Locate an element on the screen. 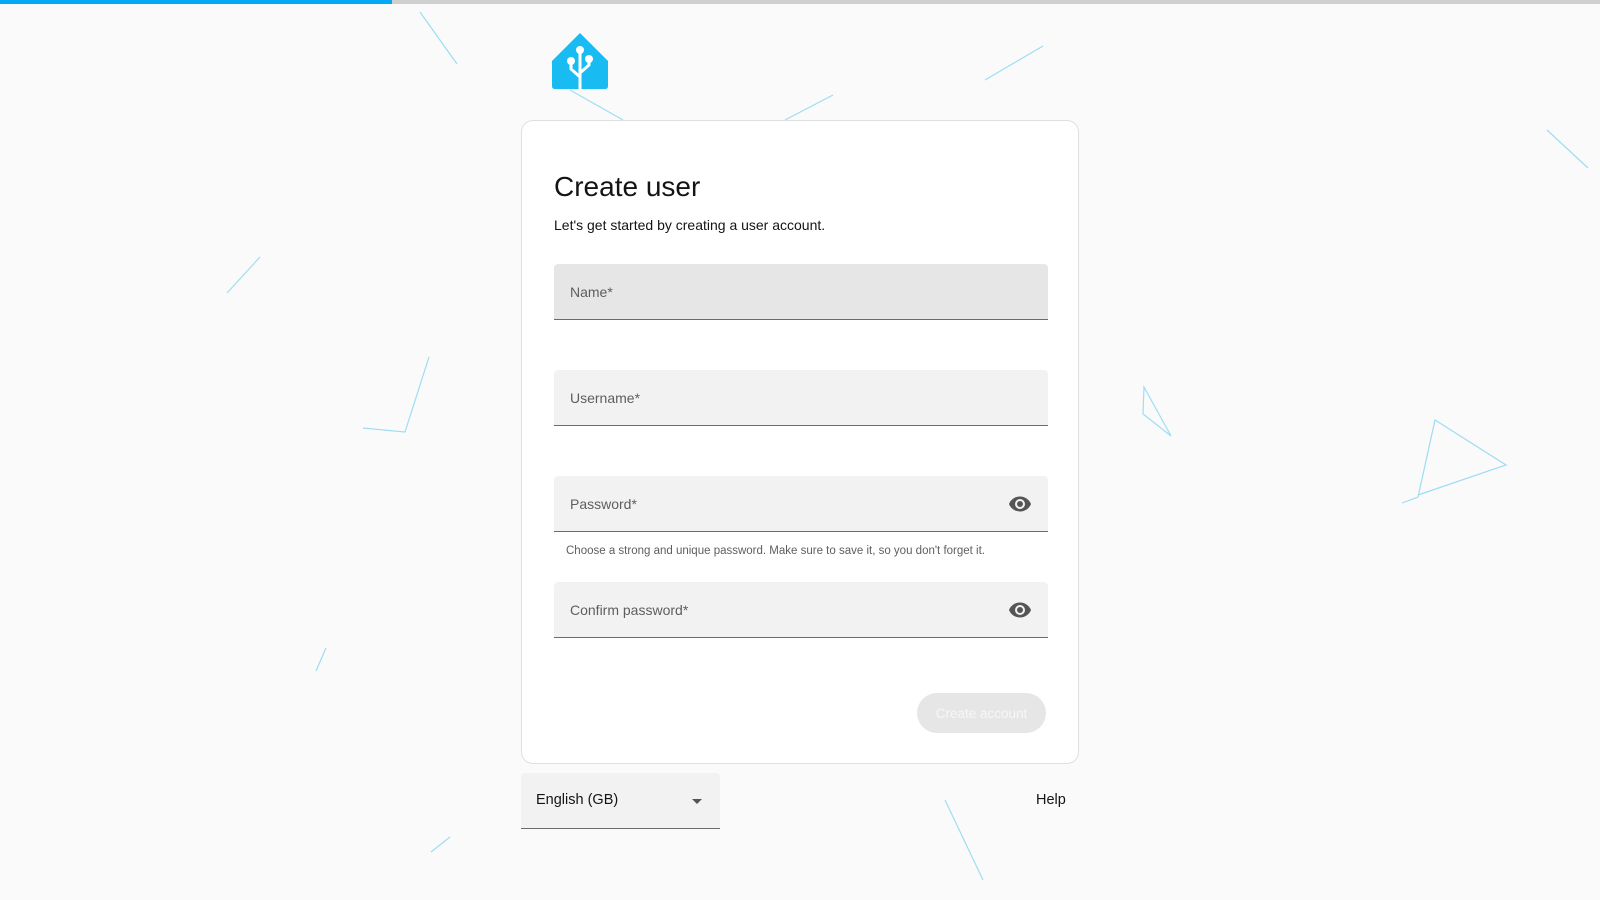 This screenshot has width=1600, height=900. confirm-password-field: Confirm password* is located at coordinates (801, 610).